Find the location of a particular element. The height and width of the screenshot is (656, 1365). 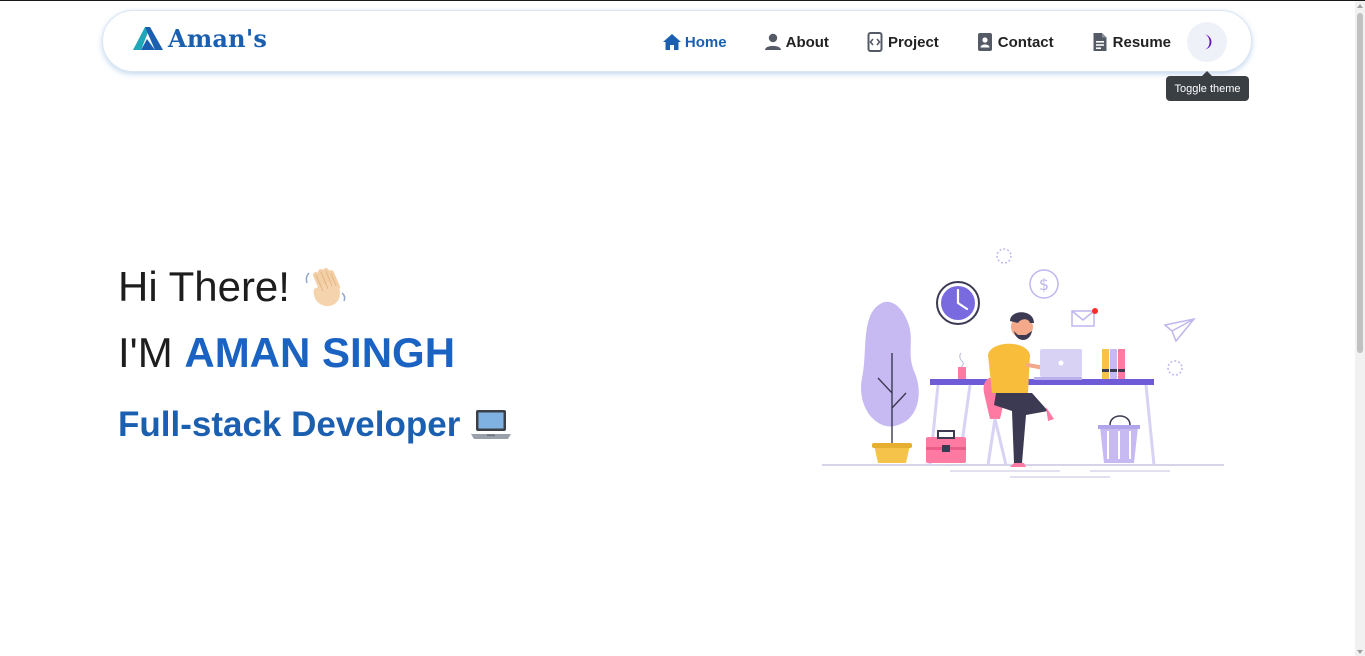

navbar: Aman's Home About Project Contact Resume is located at coordinates (677, 41).